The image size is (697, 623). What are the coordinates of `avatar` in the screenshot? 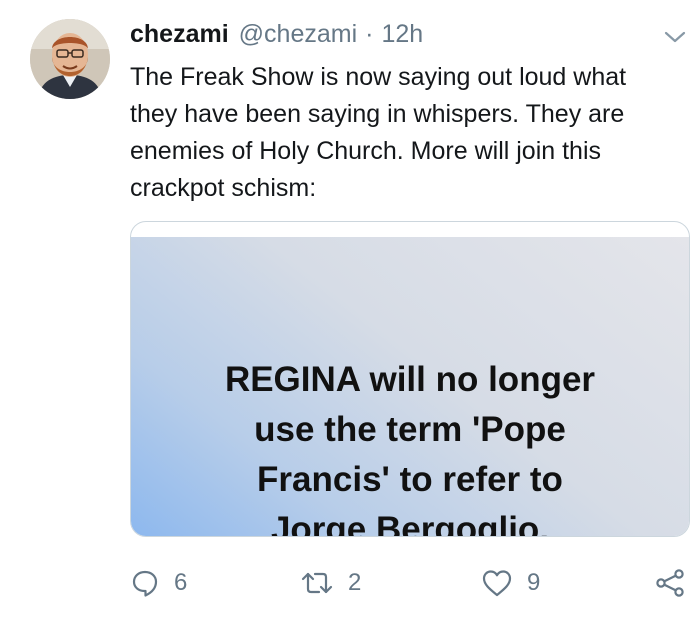 It's located at (70, 59).